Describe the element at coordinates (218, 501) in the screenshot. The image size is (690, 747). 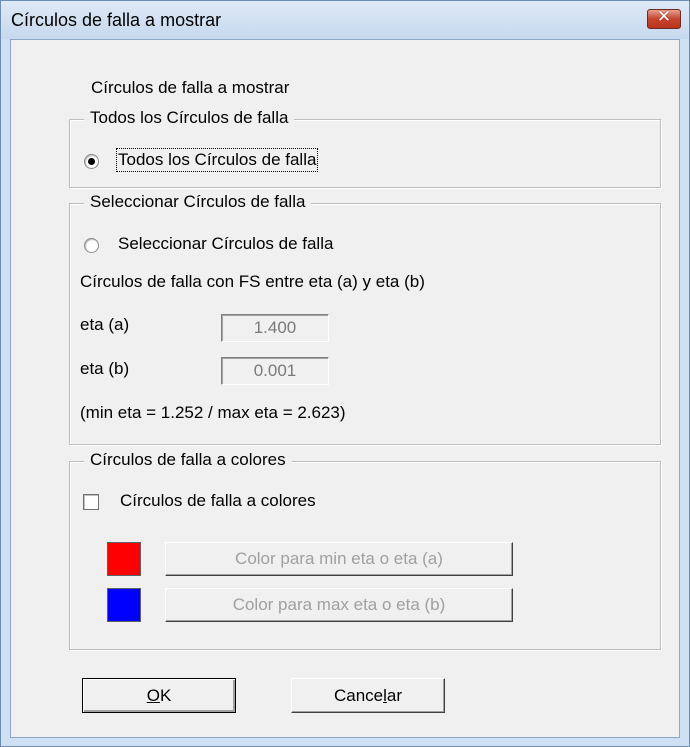
I see `colored-circles-checkbox-label: Círculos de falla a colores` at that location.